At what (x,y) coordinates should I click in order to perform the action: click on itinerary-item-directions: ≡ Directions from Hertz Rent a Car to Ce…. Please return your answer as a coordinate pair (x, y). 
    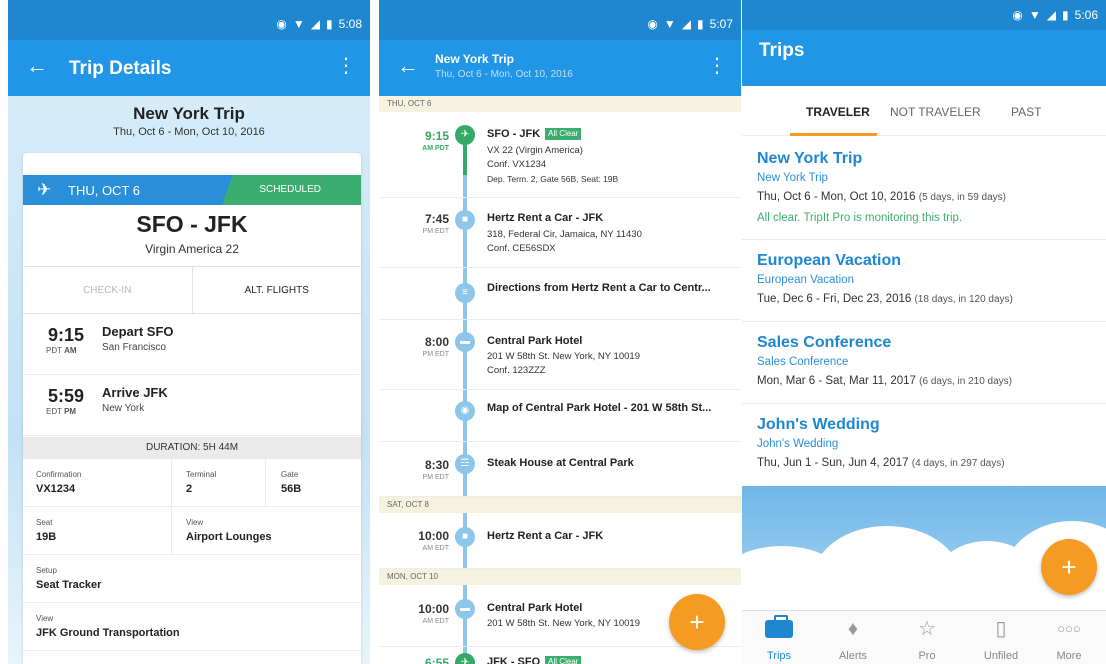
    Looking at the image, I should click on (560, 294).